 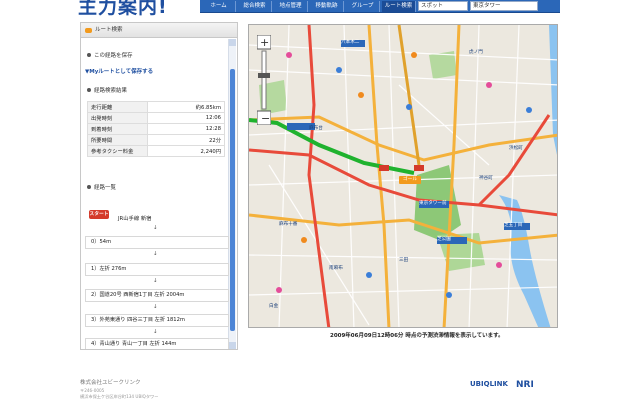 I want to click on sidebar-header: ルート検索, so click(x=159, y=30).